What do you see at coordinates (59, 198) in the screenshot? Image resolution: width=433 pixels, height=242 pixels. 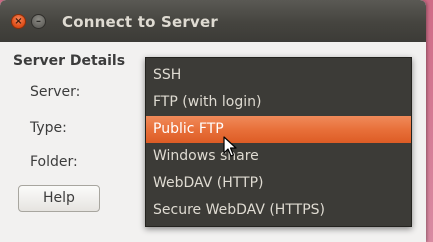 I see `help-button: Help` at bounding box center [59, 198].